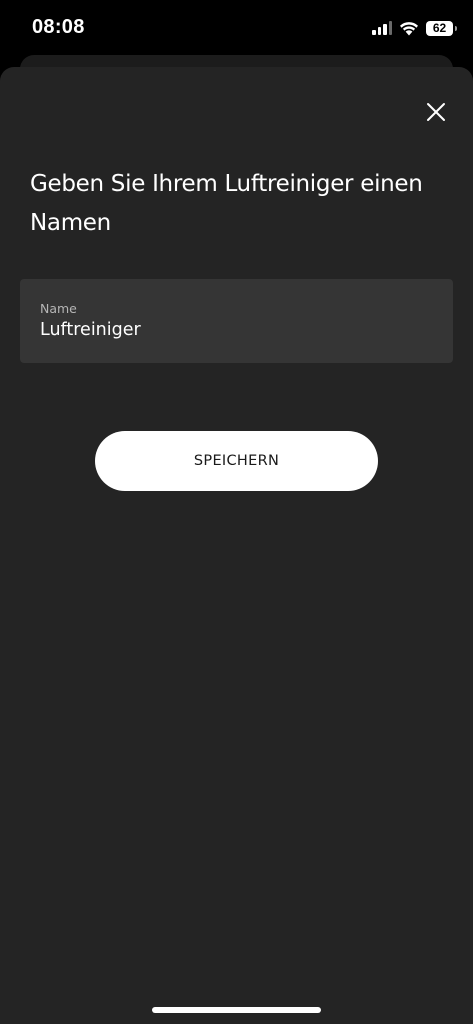  Describe the element at coordinates (441, 28) in the screenshot. I see `battery-icon: 62` at that location.